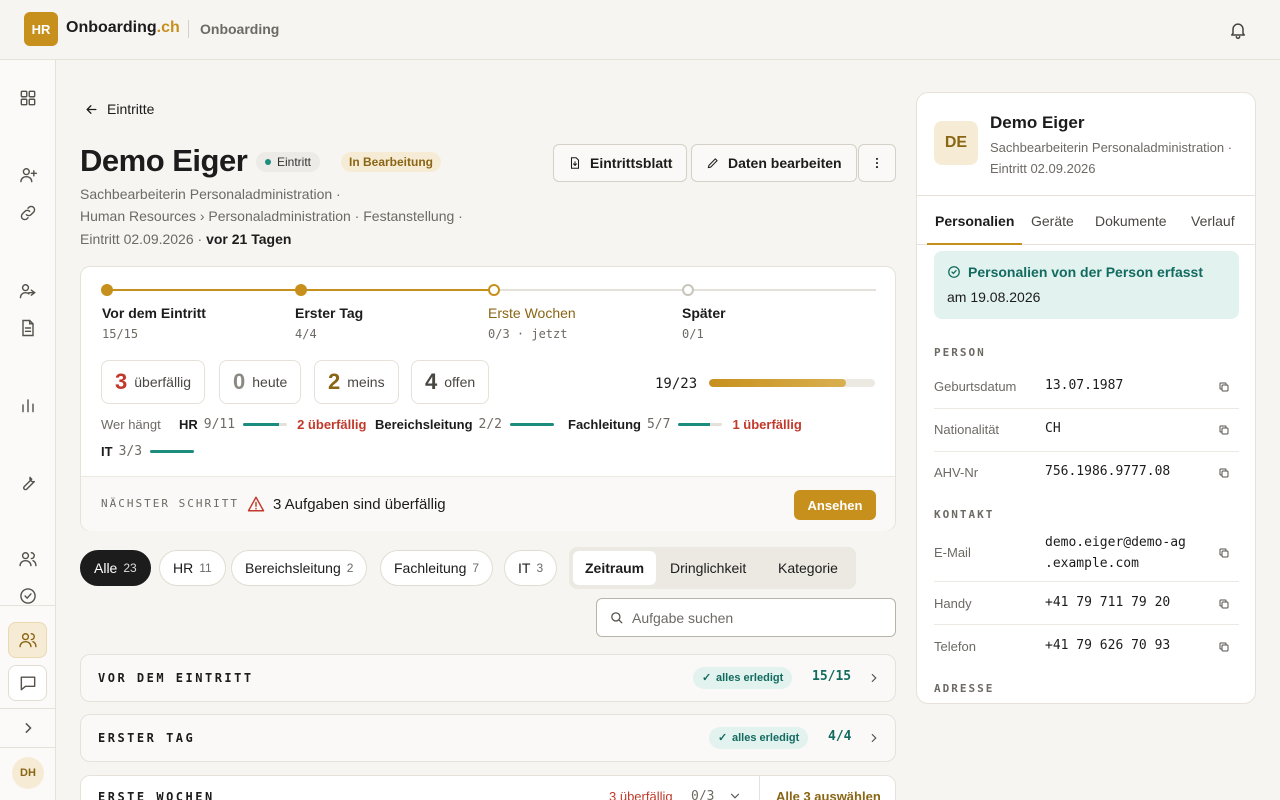 The width and height of the screenshot is (1280, 800). What do you see at coordinates (186, 239) in the screenshot?
I see `entry-date: Eintritt 02.09.2026 · vor 21 Tagen` at bounding box center [186, 239].